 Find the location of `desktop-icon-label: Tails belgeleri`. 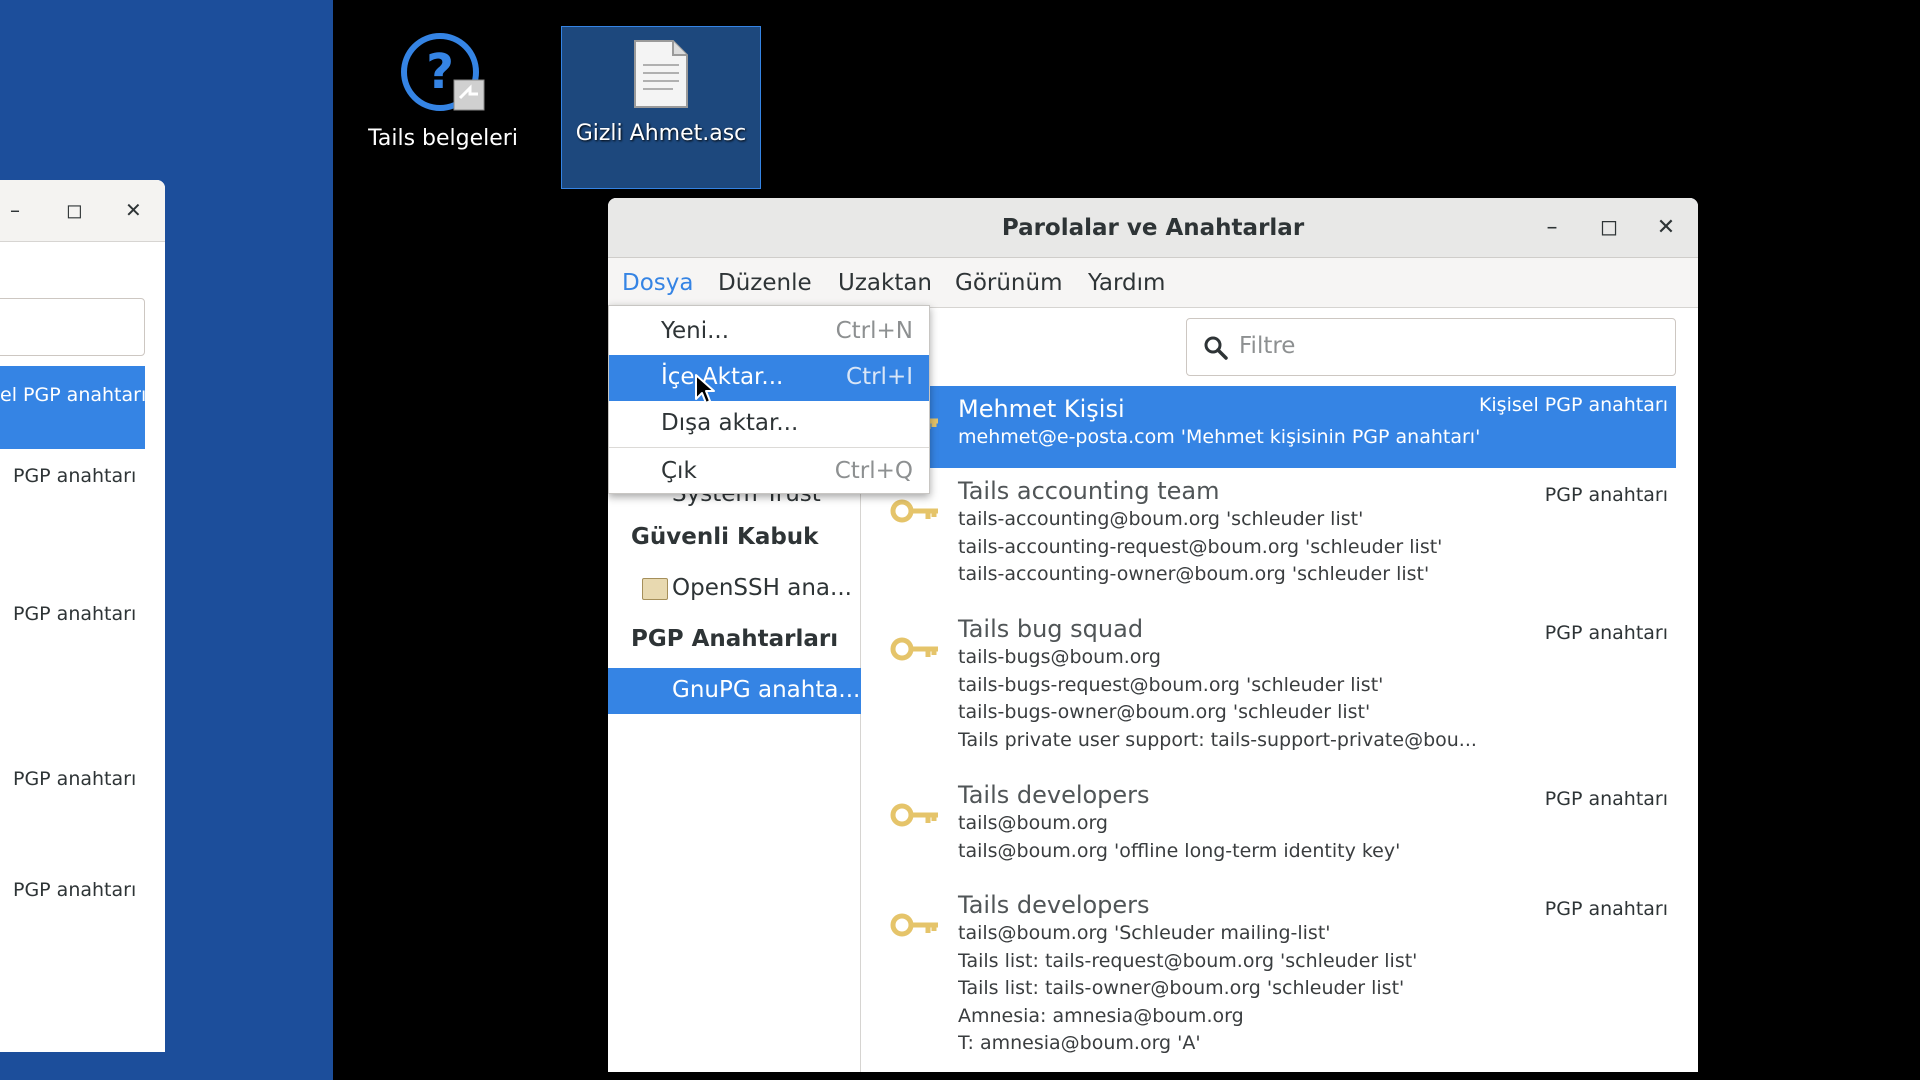

desktop-icon-label: Tails belgeleri is located at coordinates (443, 138).